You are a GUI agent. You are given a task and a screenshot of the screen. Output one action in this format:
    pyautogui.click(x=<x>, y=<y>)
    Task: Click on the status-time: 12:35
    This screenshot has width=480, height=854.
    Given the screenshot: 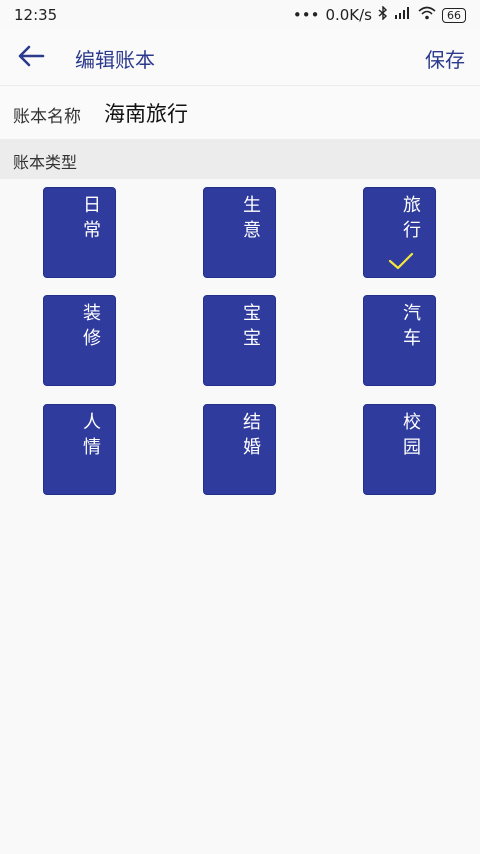 What is the action you would take?
    pyautogui.click(x=36, y=15)
    